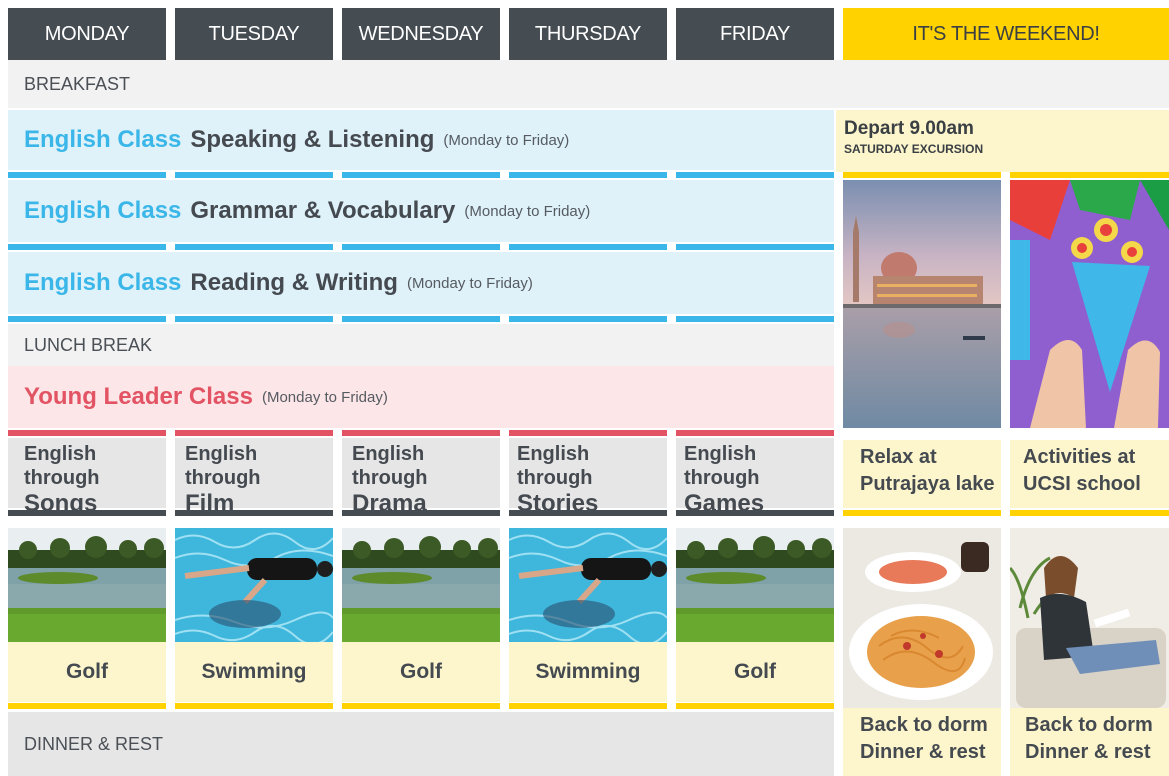  Describe the element at coordinates (588, 84) in the screenshot. I see `breakfast-band: BREAKFAST` at that location.